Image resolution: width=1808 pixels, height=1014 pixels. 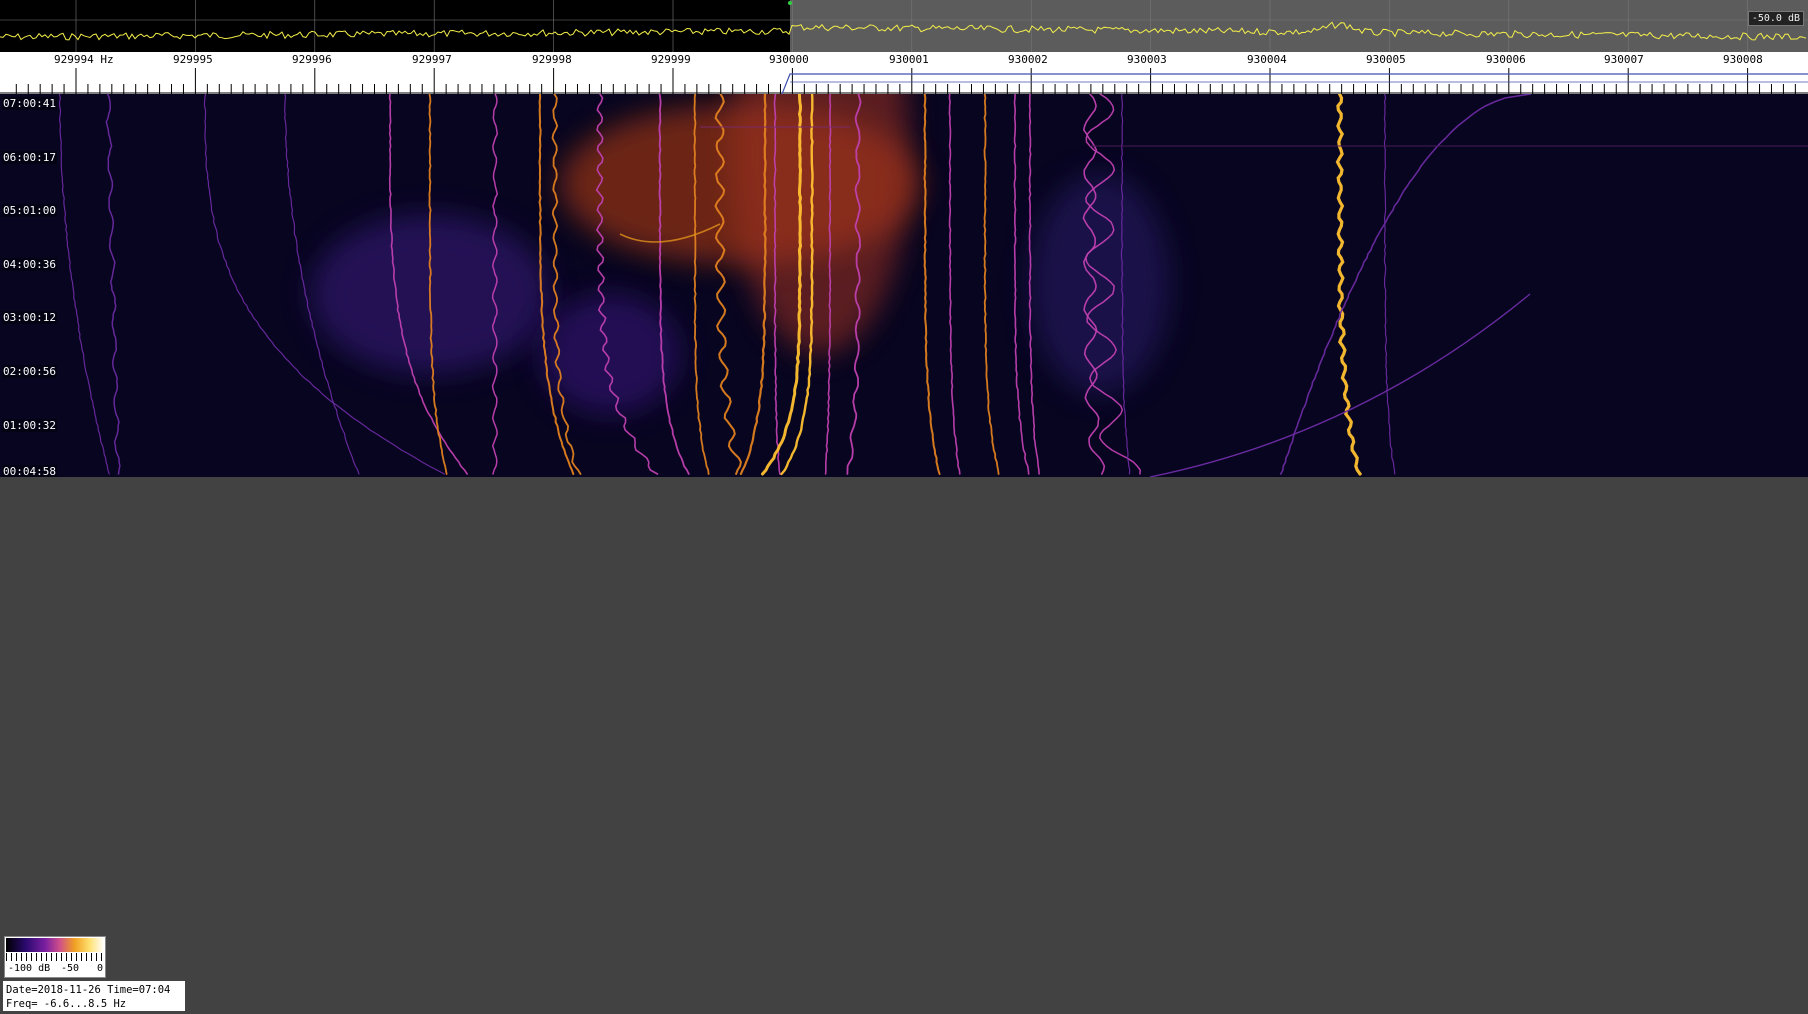 I want to click on freq-label: 929994 Hz, so click(x=84, y=59).